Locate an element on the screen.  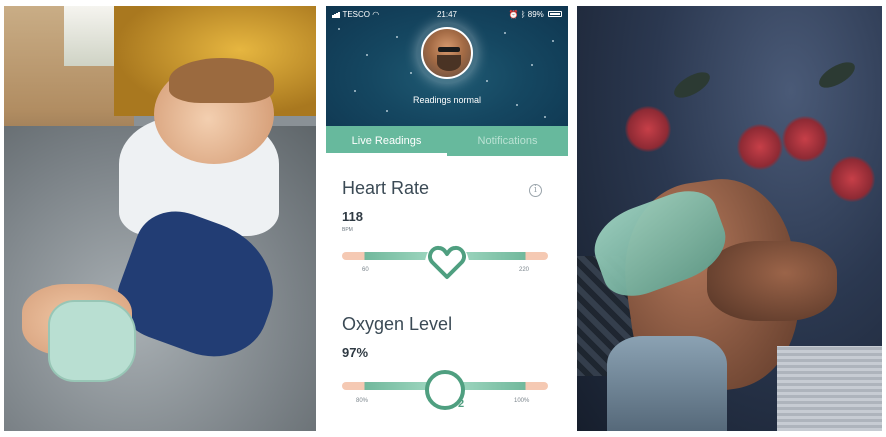
oxygen-value: 97% is located at coordinates (355, 352).